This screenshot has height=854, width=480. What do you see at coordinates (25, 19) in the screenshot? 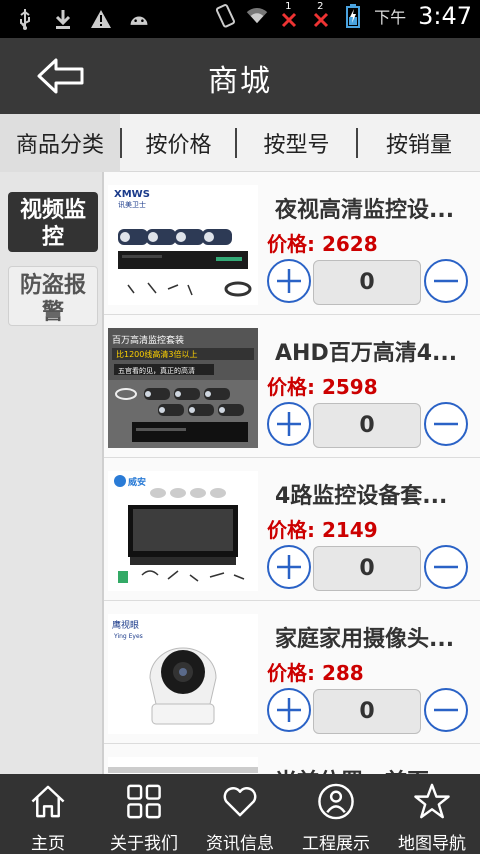
I see `usb-icon` at bounding box center [25, 19].